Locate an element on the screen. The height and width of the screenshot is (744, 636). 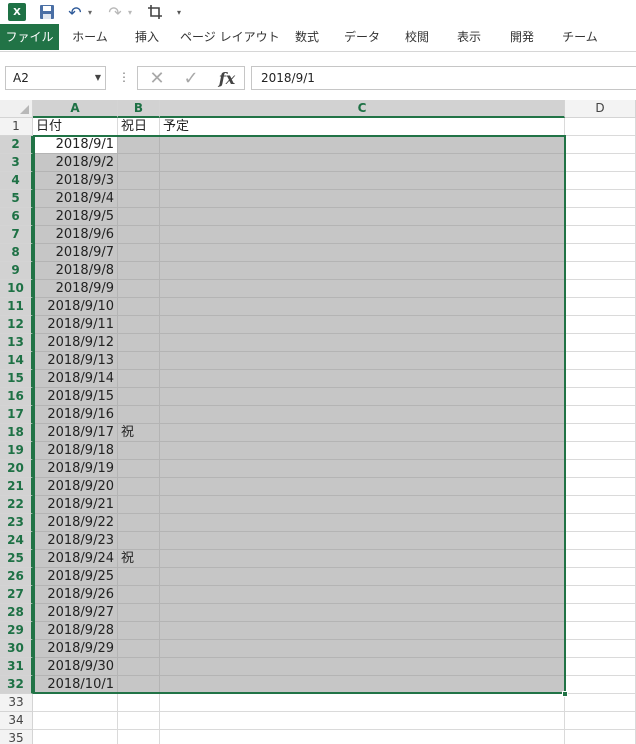
row-header: 28 is located at coordinates (16, 613).